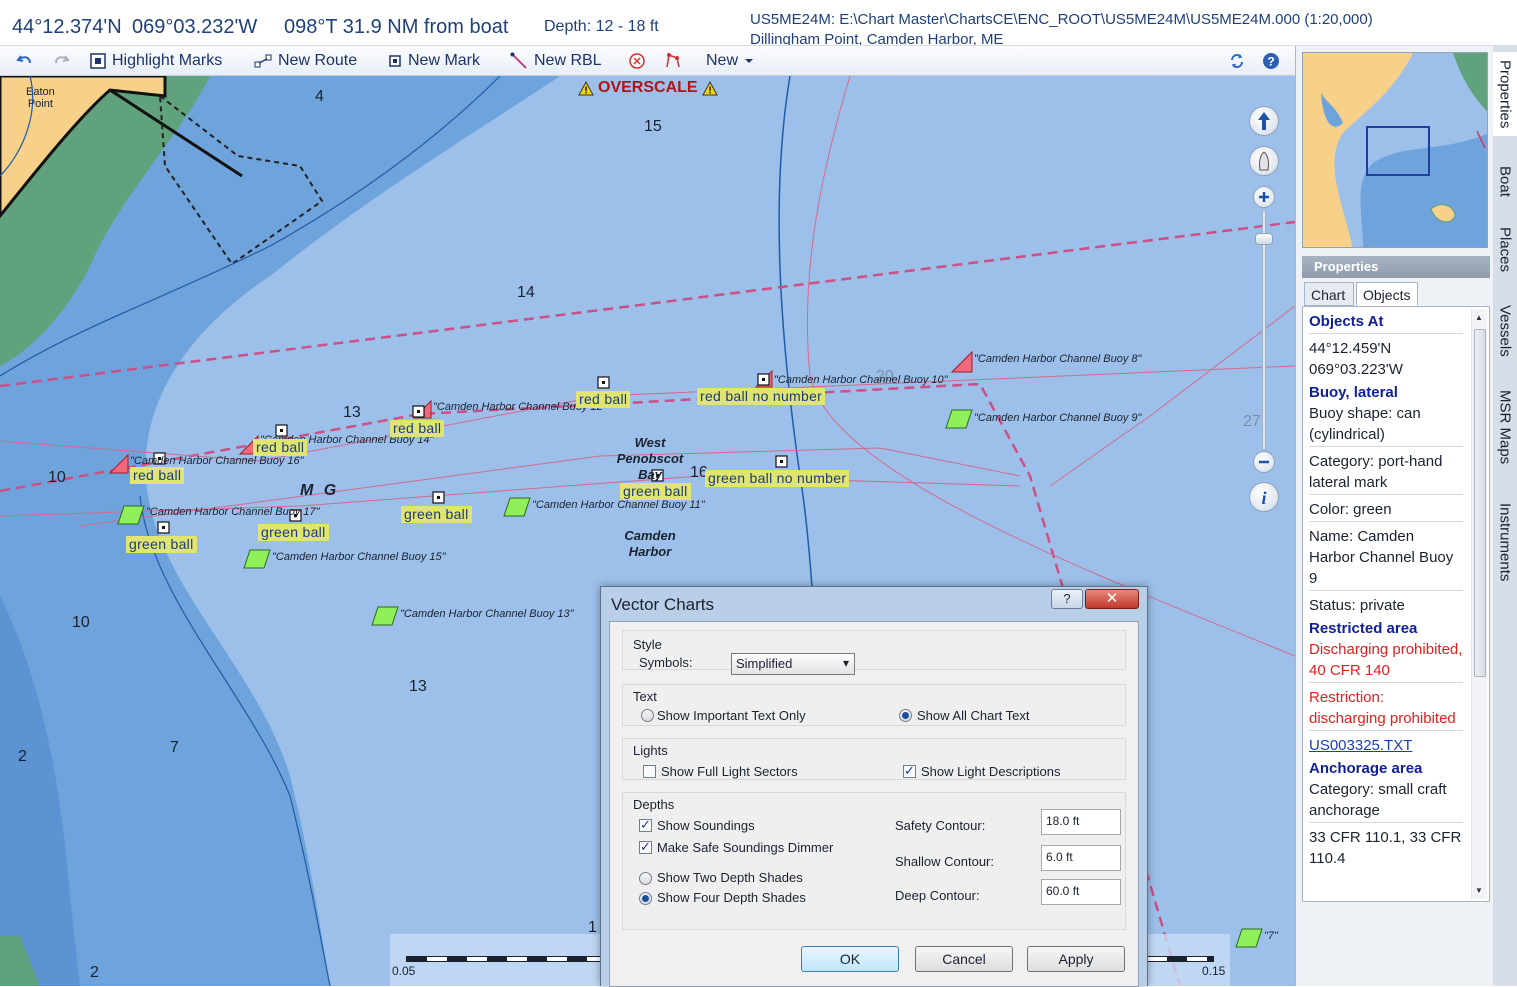  Describe the element at coordinates (793, 664) in the screenshot. I see `symbols-select: Simplified` at that location.